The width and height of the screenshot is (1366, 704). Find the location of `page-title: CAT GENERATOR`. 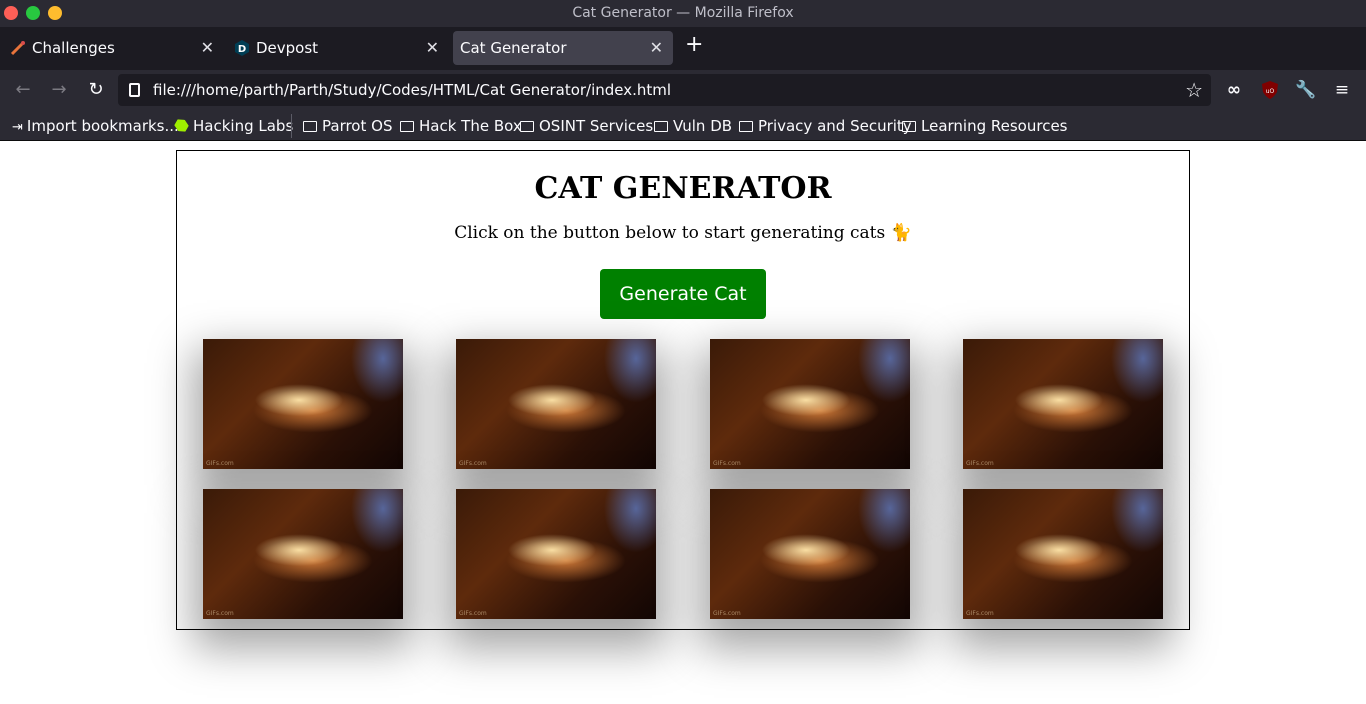

page-title: CAT GENERATOR is located at coordinates (683, 188).